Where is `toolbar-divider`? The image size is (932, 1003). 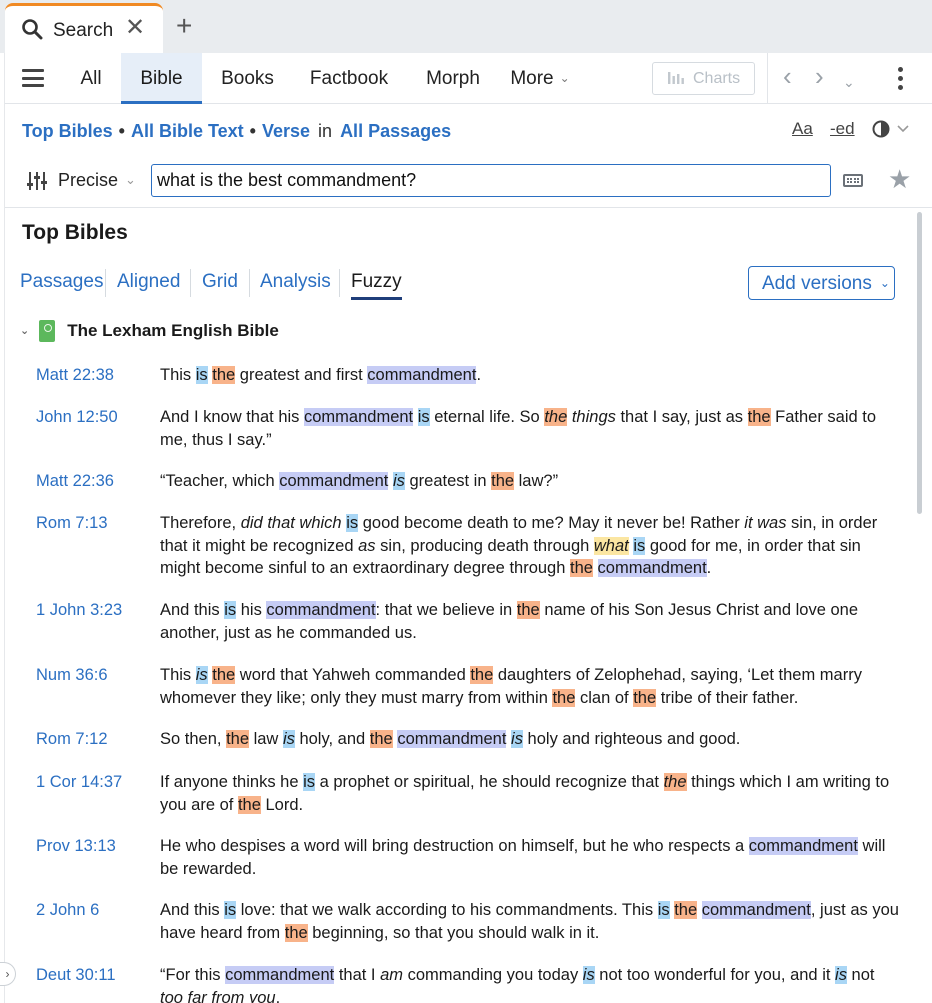 toolbar-divider is located at coordinates (767, 78).